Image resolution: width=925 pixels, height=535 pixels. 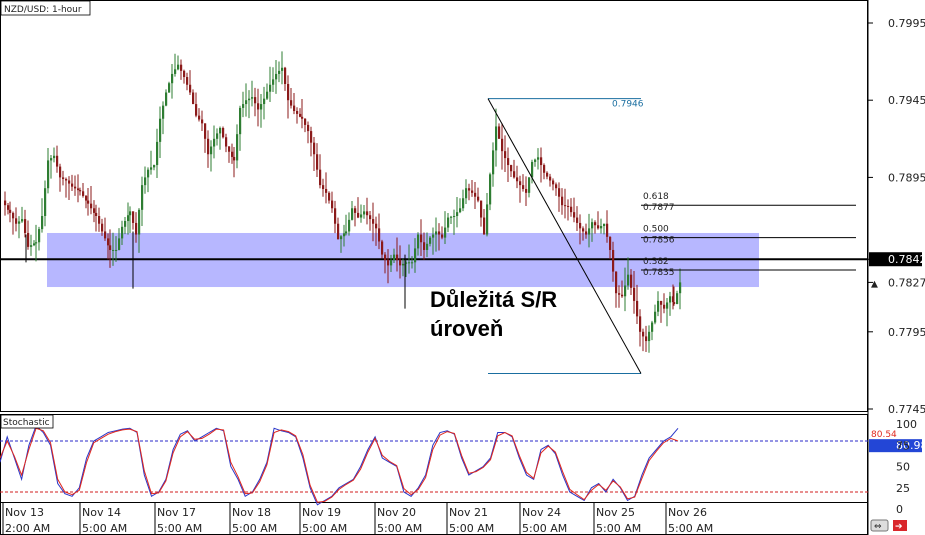 What do you see at coordinates (884, 435) in the screenshot?
I see `stochastic-d-value: 80.54` at bounding box center [884, 435].